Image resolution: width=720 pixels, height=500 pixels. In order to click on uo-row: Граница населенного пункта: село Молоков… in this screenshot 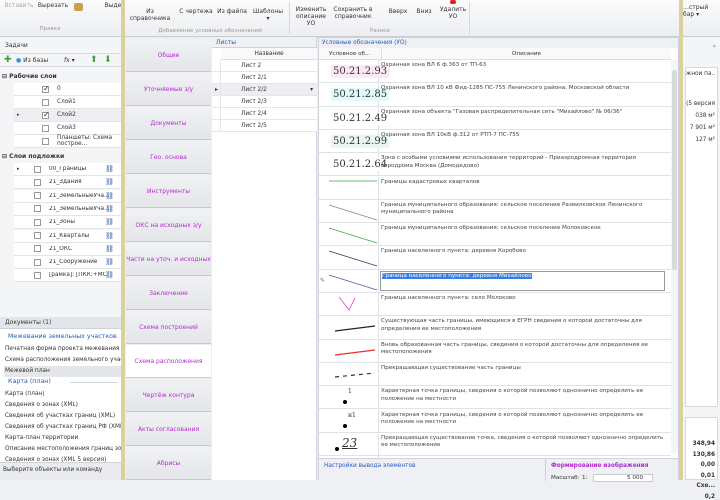, I will do `click(495, 305)`.